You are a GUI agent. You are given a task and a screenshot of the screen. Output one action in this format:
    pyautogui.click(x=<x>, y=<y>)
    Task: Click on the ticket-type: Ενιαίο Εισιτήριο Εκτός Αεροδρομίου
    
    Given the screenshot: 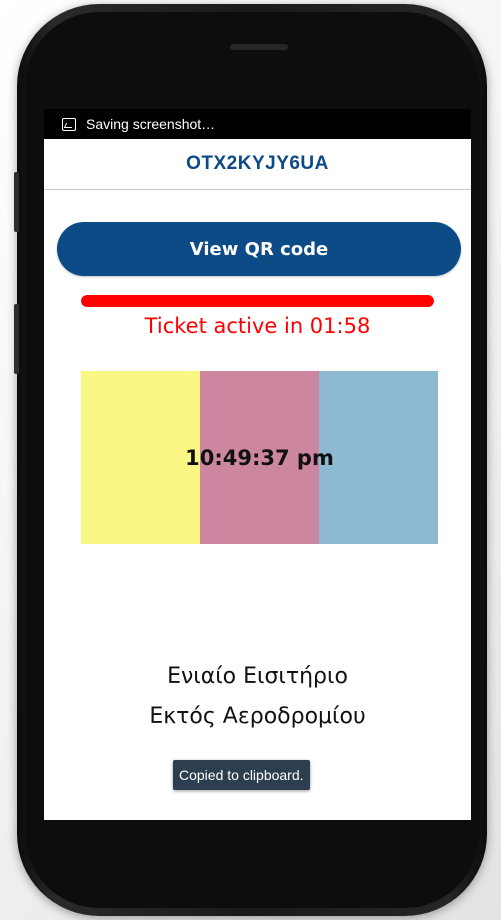 What is the action you would take?
    pyautogui.click(x=257, y=697)
    